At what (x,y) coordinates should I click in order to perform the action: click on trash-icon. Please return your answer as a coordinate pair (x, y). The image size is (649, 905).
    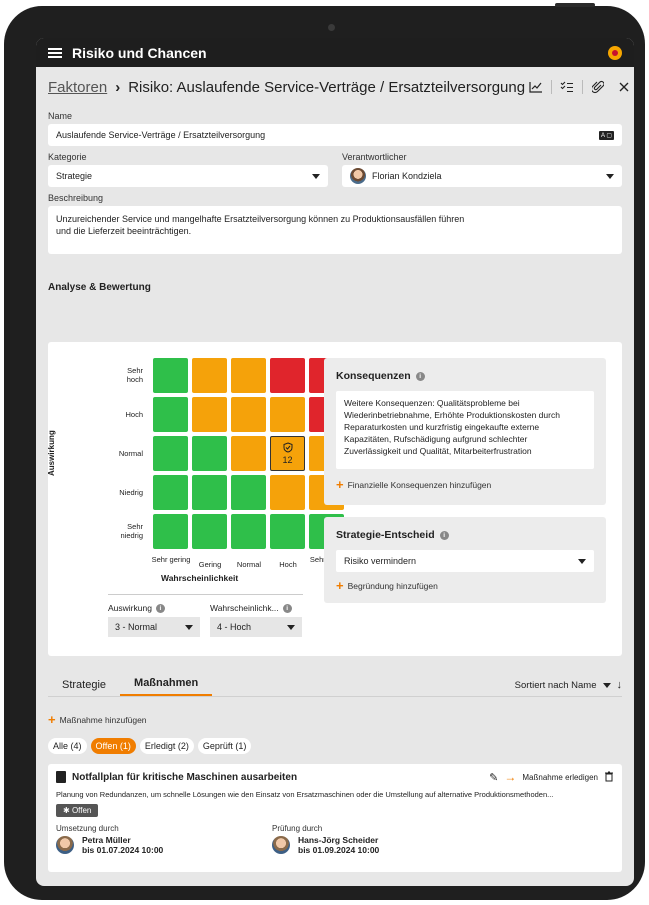
    Looking at the image, I should click on (609, 777).